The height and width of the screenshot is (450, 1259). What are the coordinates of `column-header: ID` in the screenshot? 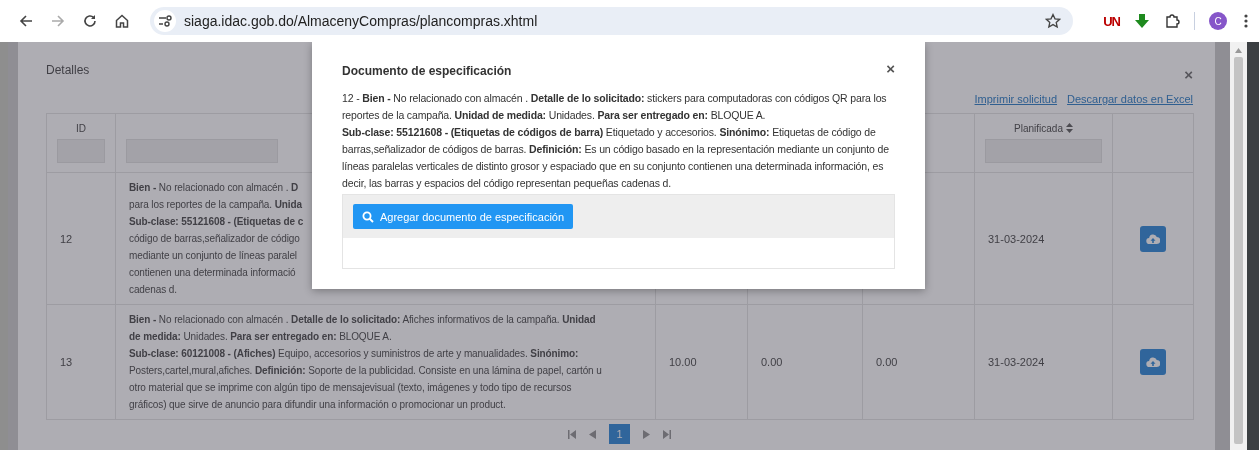 It's located at (81, 128).